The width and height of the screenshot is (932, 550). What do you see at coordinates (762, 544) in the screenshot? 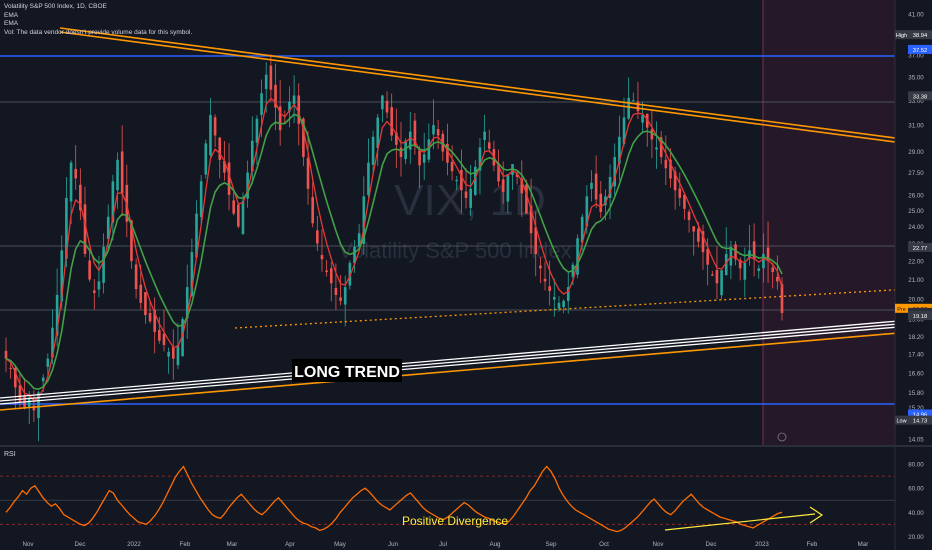
I see `time-tick-label: 2023` at bounding box center [762, 544].